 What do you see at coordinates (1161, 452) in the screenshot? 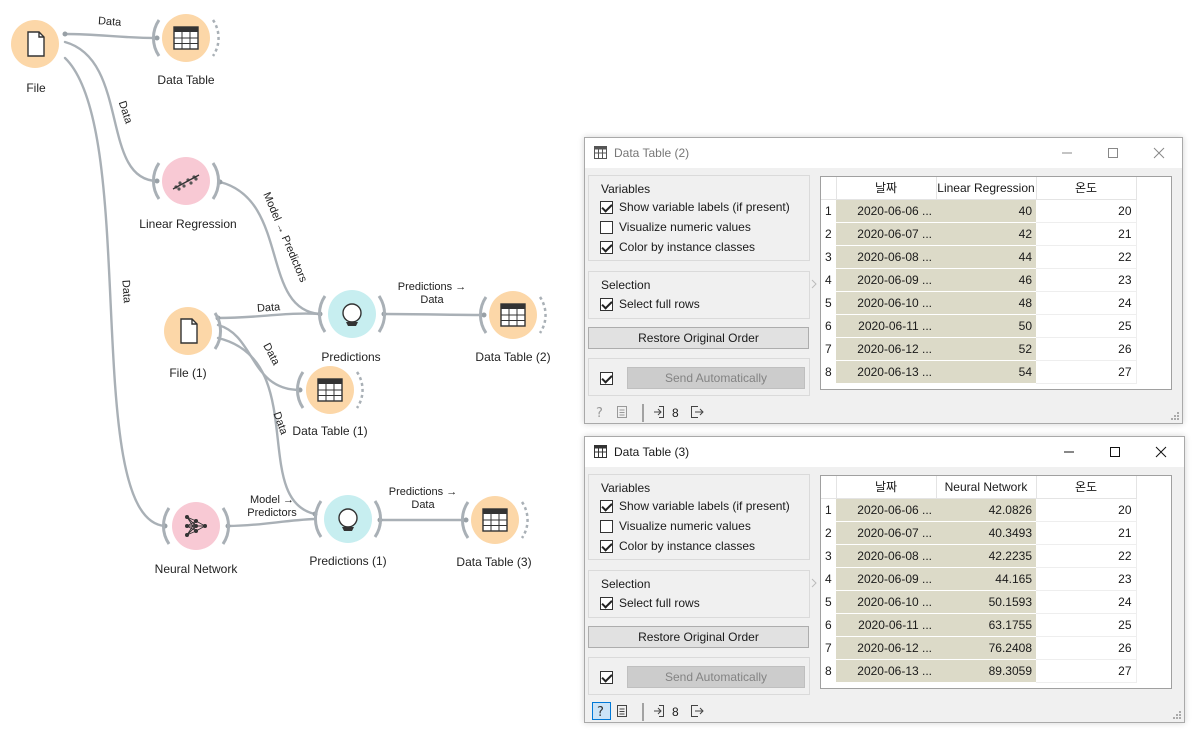
I see `close-button` at bounding box center [1161, 452].